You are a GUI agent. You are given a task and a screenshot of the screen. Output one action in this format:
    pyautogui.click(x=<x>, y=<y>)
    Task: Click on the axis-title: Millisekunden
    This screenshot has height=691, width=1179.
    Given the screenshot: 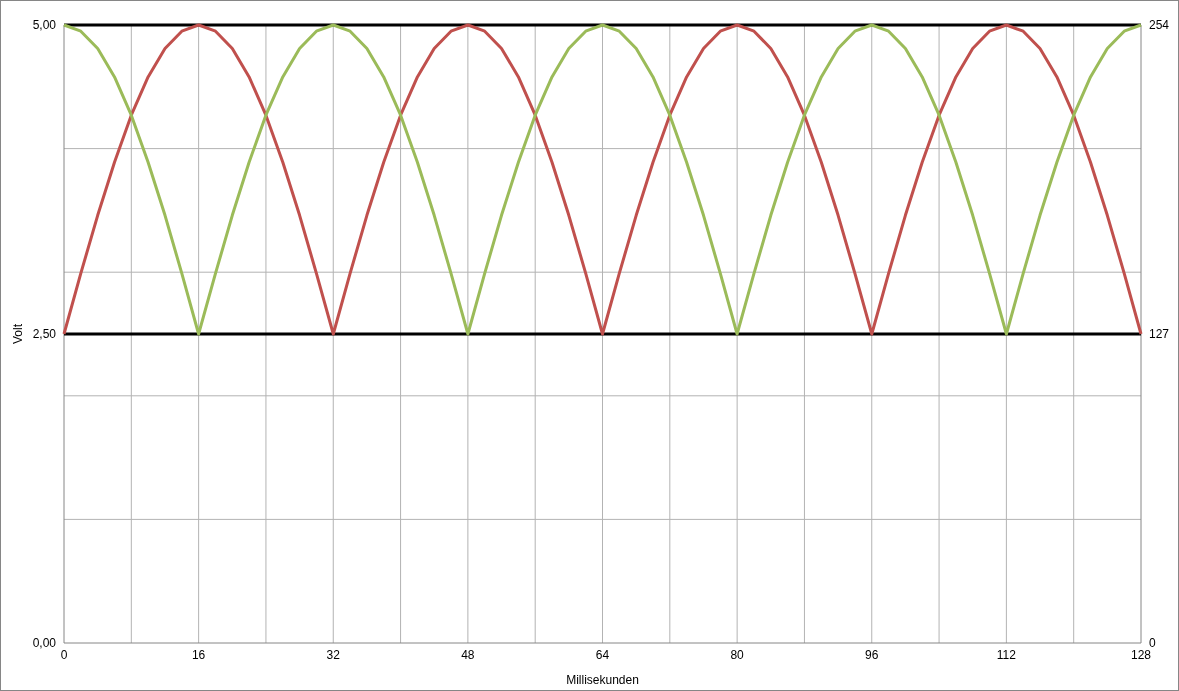 What is the action you would take?
    pyautogui.click(x=602, y=680)
    